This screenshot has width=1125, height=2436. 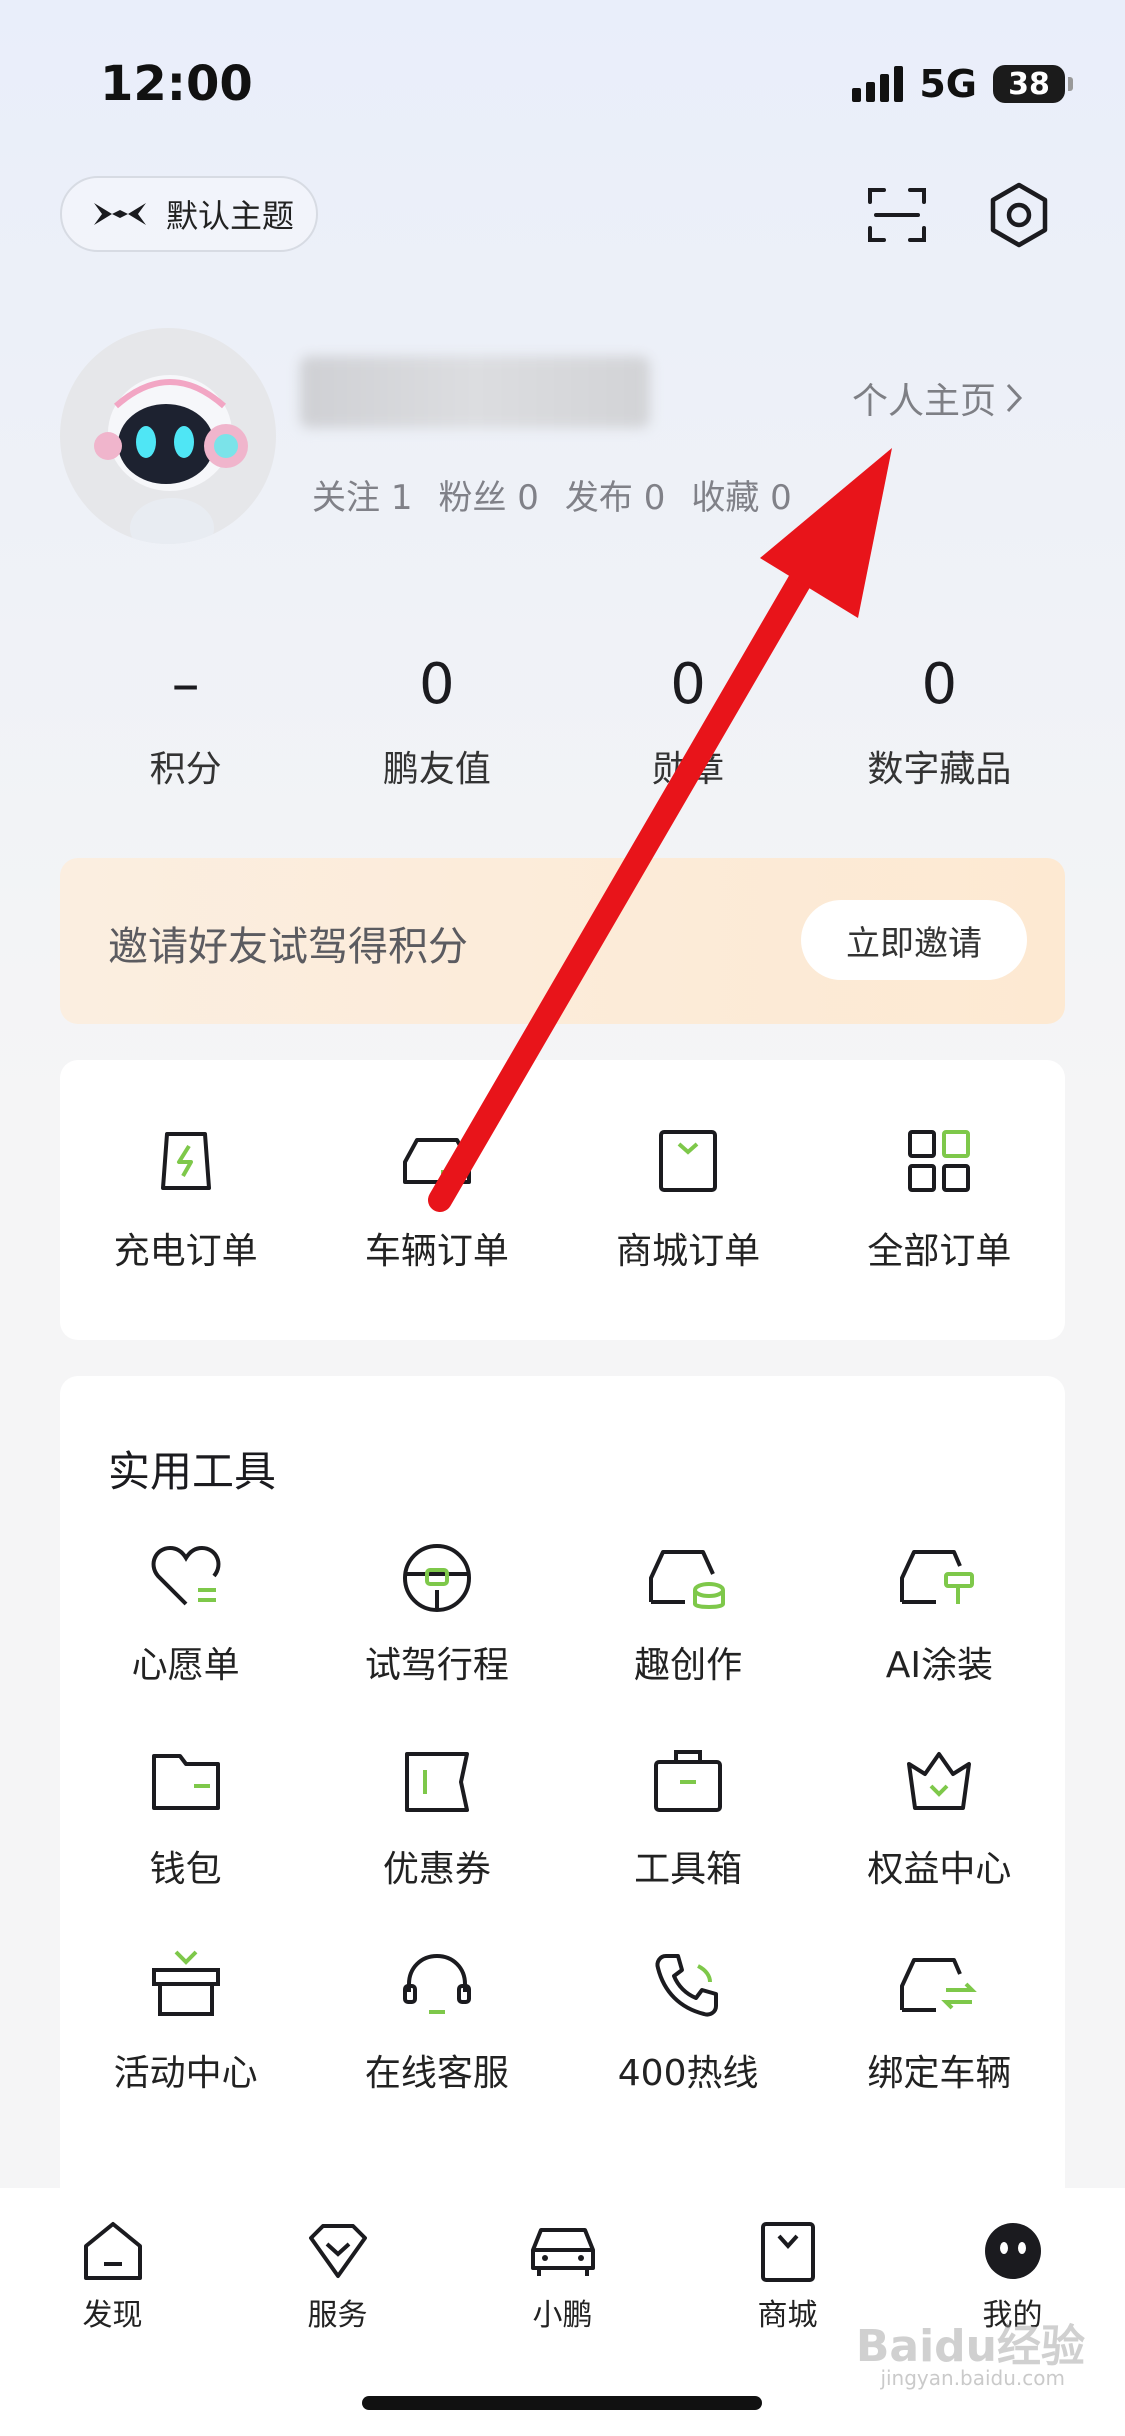 What do you see at coordinates (436, 1983) in the screenshot?
I see `headset-icon` at bounding box center [436, 1983].